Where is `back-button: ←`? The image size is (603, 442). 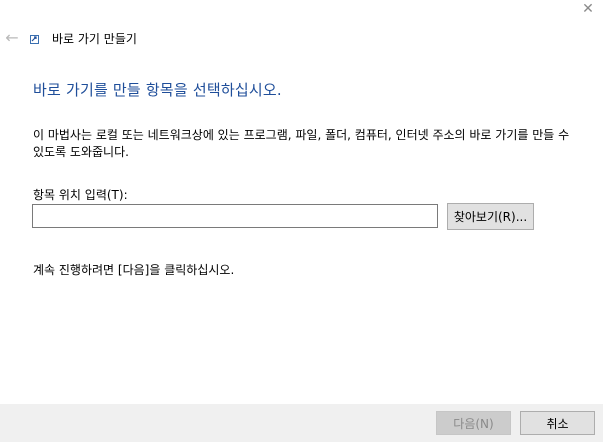 back-button: ← is located at coordinates (12, 37).